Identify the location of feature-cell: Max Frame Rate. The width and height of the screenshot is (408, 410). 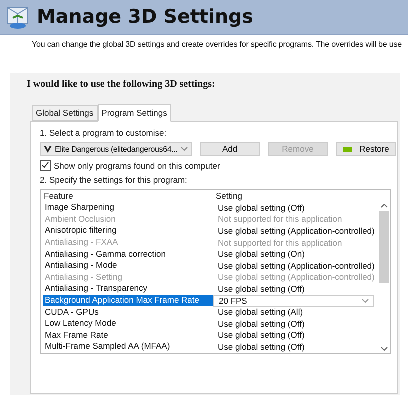
(128, 335).